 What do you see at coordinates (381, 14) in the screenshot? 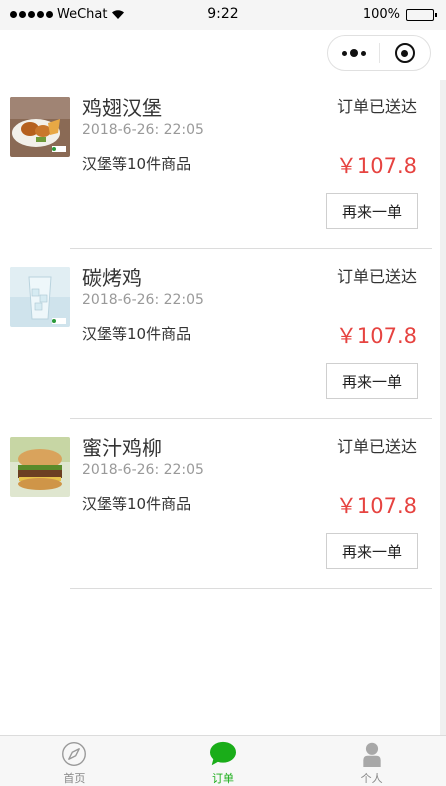
I see `battery-percent: 100%` at bounding box center [381, 14].